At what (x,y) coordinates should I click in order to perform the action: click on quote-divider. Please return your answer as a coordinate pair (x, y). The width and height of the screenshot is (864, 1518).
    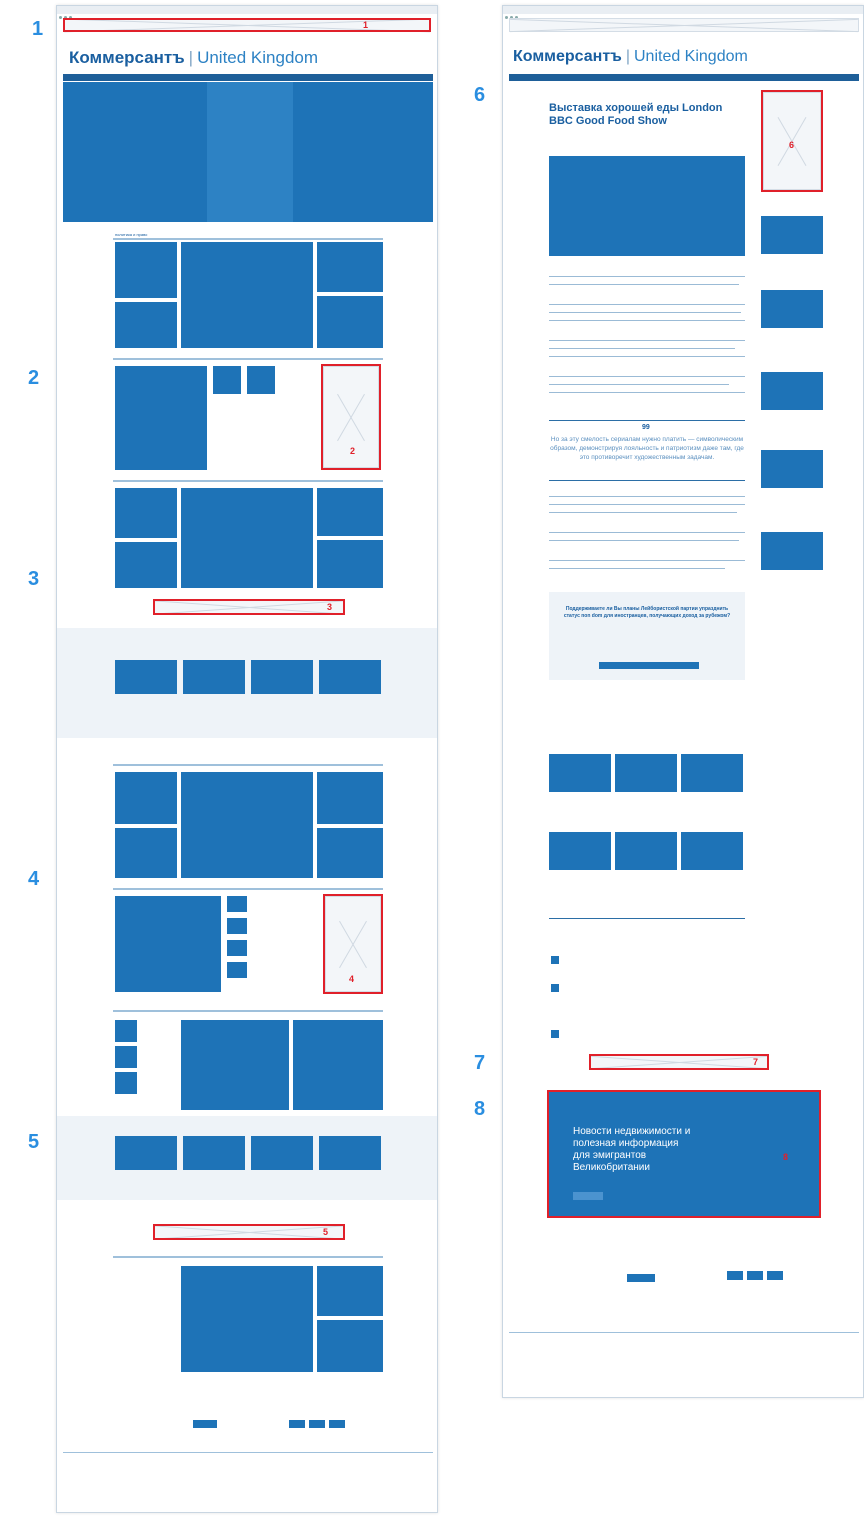
    Looking at the image, I should click on (647, 420).